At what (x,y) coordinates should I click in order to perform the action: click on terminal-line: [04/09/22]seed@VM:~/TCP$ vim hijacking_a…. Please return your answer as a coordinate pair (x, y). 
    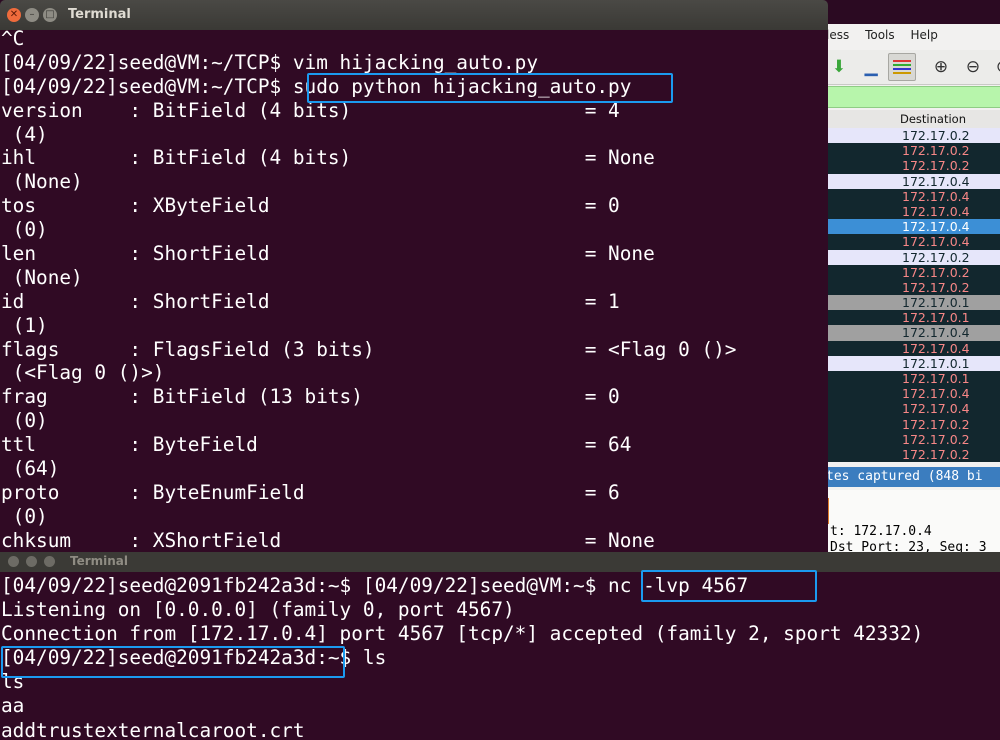
    Looking at the image, I should click on (270, 62).